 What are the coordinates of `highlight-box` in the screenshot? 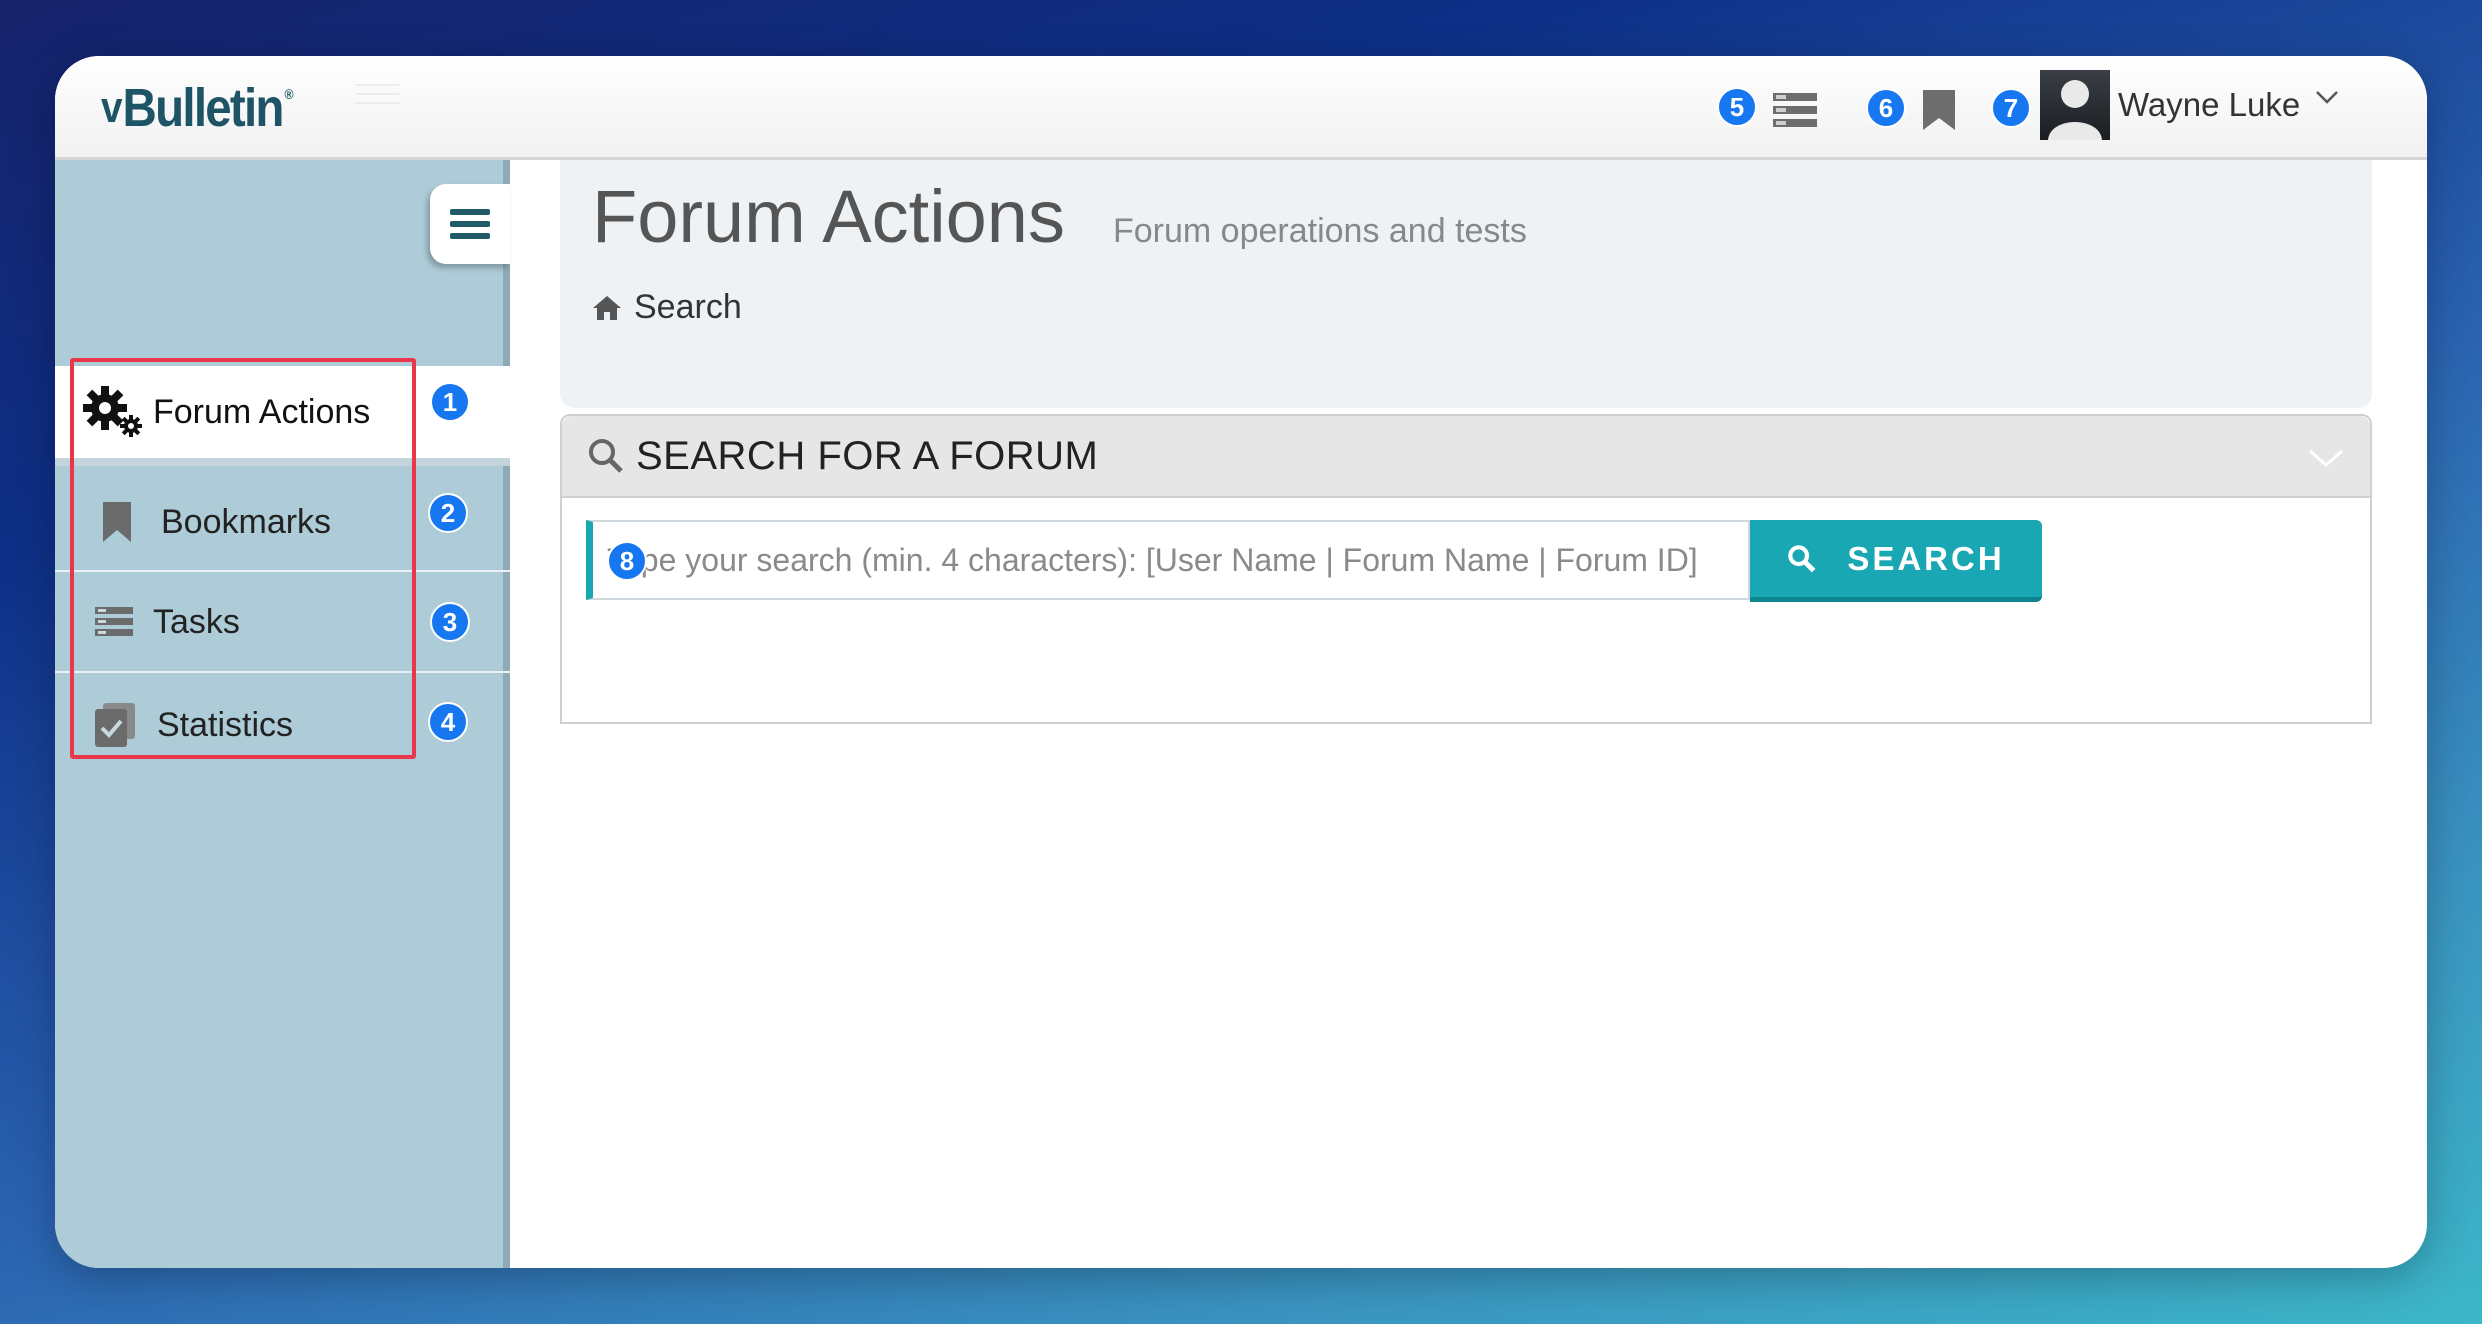 It's located at (243, 558).